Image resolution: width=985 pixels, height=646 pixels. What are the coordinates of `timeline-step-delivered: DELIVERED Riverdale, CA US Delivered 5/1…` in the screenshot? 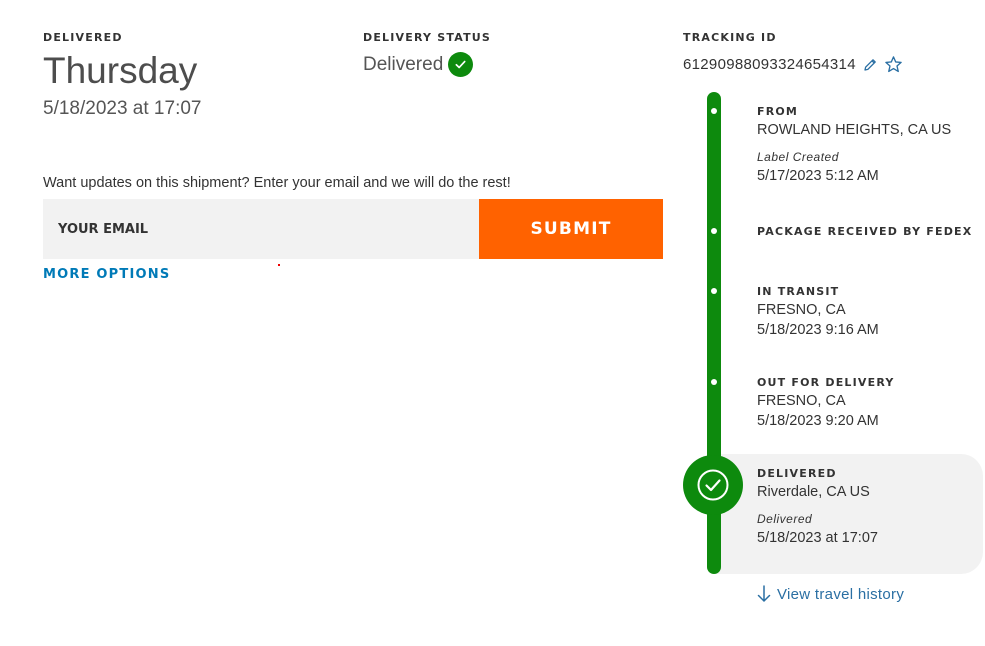 It's located at (817, 506).